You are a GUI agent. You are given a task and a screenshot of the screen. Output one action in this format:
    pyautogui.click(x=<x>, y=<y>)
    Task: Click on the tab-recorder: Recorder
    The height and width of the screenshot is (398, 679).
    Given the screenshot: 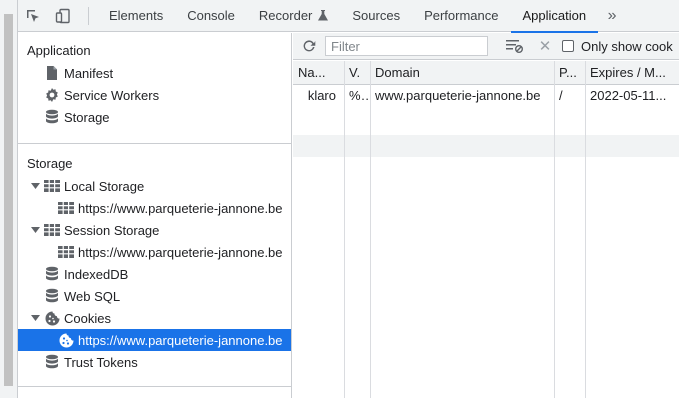 What is the action you would take?
    pyautogui.click(x=293, y=16)
    